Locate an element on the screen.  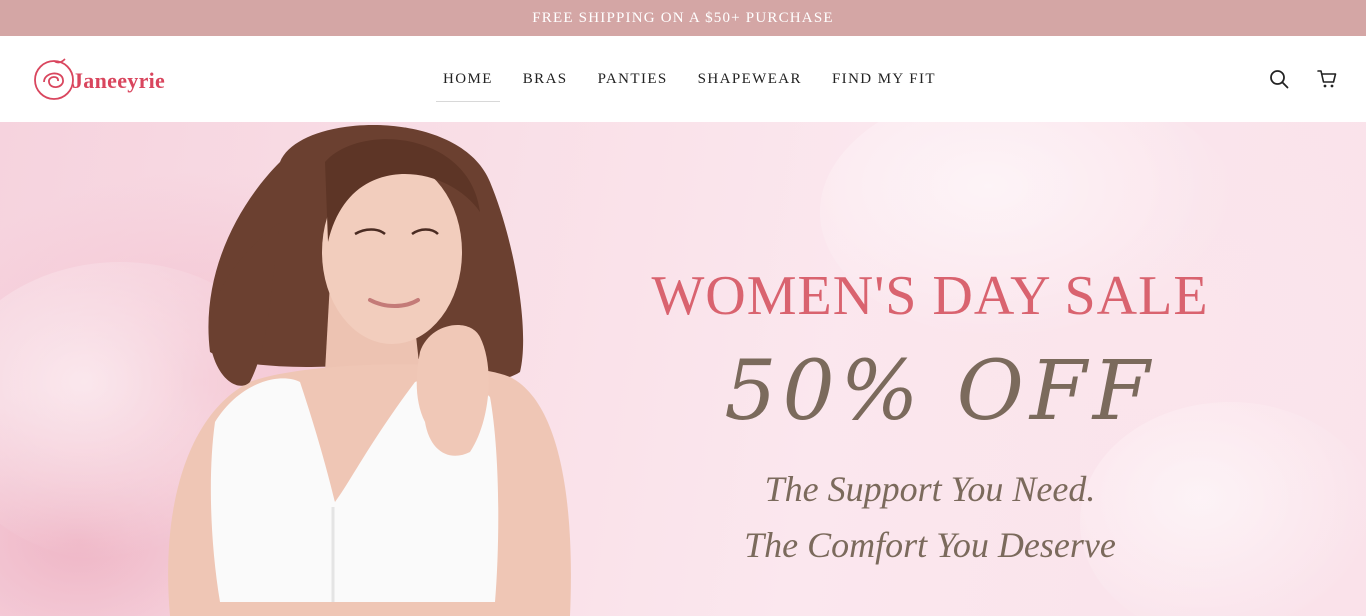
nav-item-shapewear: SHAPEWEAR is located at coordinates (750, 79).